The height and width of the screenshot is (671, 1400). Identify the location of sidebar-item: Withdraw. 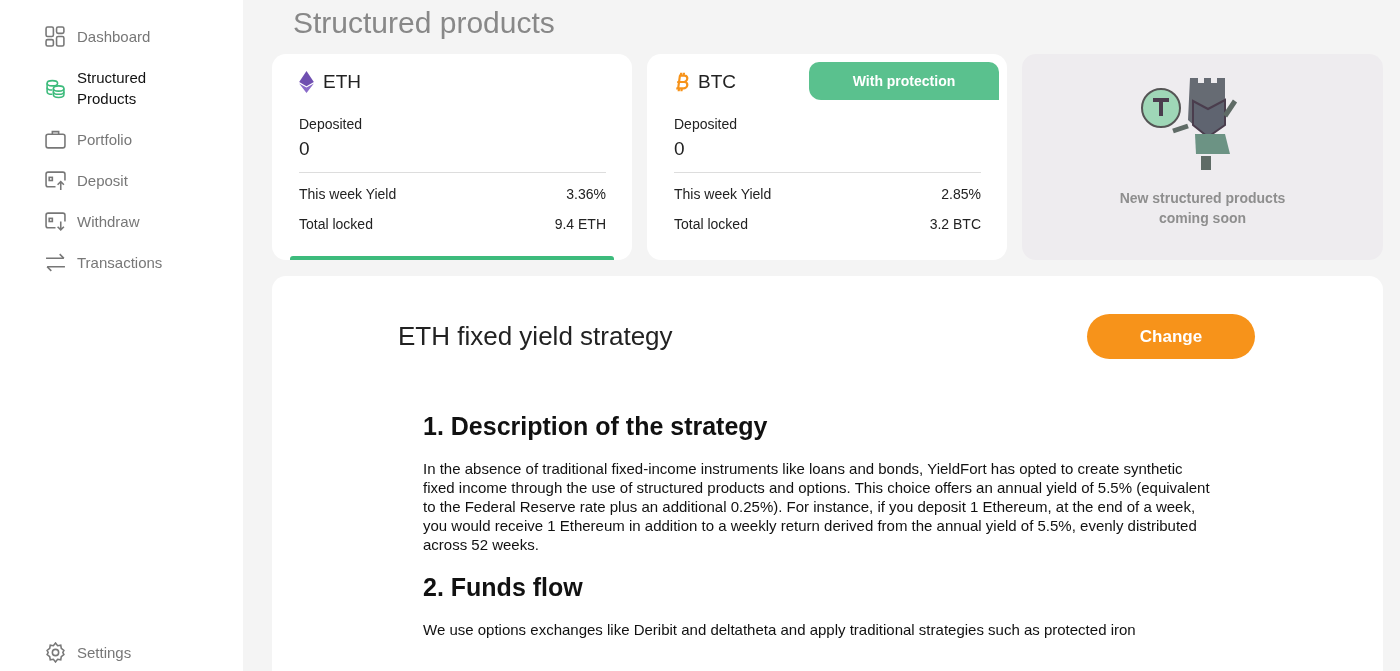
(92, 221).